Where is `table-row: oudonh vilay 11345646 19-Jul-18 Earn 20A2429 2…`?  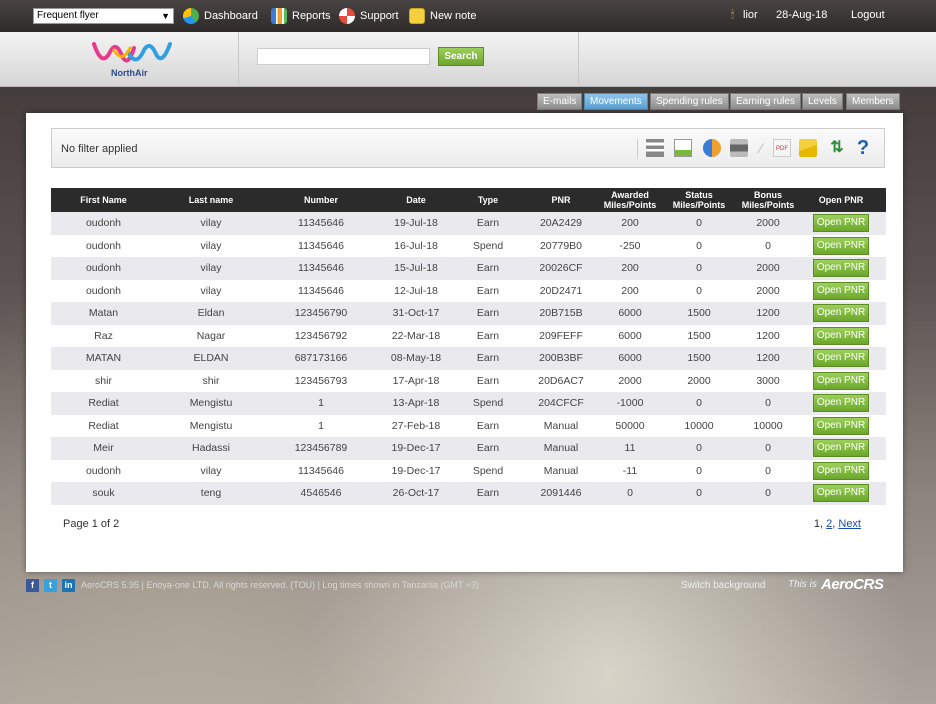
table-row: oudonh vilay 11345646 19-Jul-18 Earn 20A2429 2… is located at coordinates (468, 223).